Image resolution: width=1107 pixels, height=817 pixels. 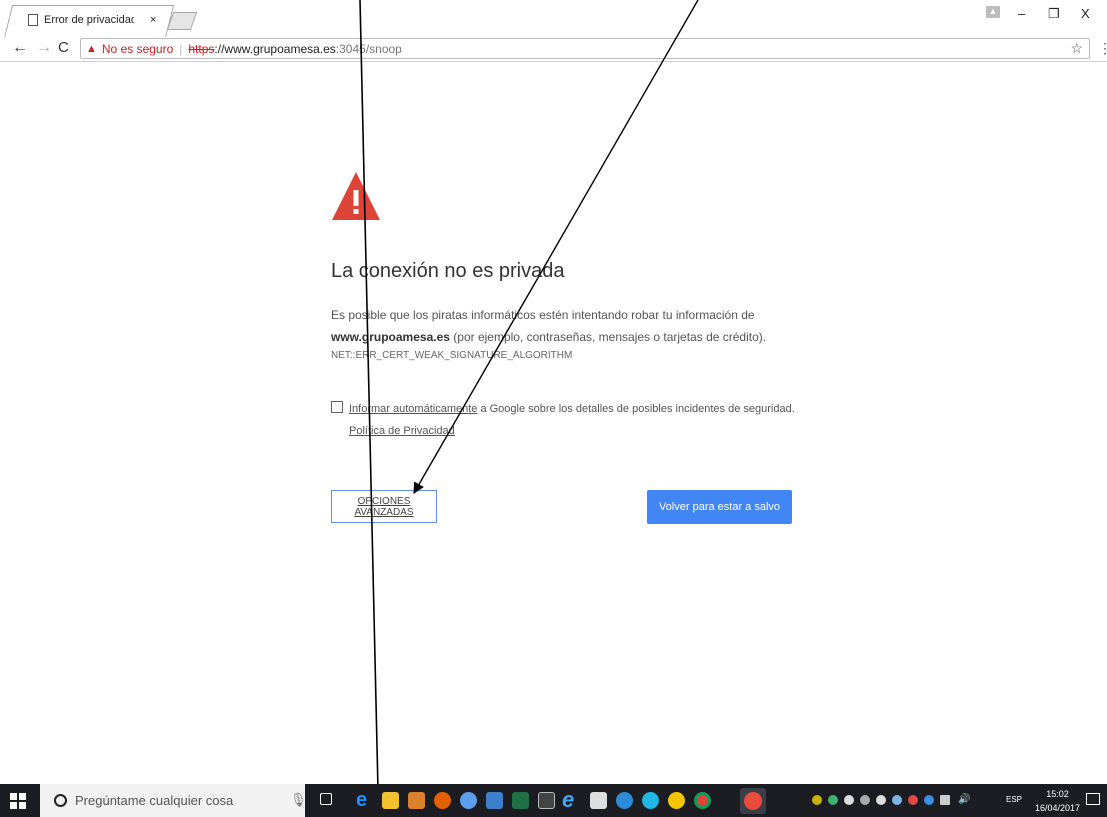 What do you see at coordinates (817, 800) in the screenshot?
I see `tray-icon-bug` at bounding box center [817, 800].